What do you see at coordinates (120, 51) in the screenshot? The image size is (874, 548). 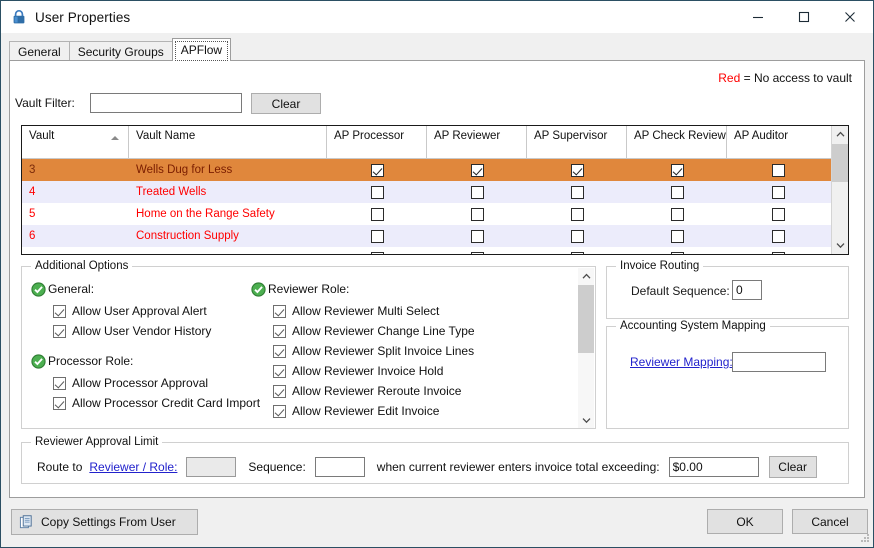 I see `tab-security-groups: Security Groups` at bounding box center [120, 51].